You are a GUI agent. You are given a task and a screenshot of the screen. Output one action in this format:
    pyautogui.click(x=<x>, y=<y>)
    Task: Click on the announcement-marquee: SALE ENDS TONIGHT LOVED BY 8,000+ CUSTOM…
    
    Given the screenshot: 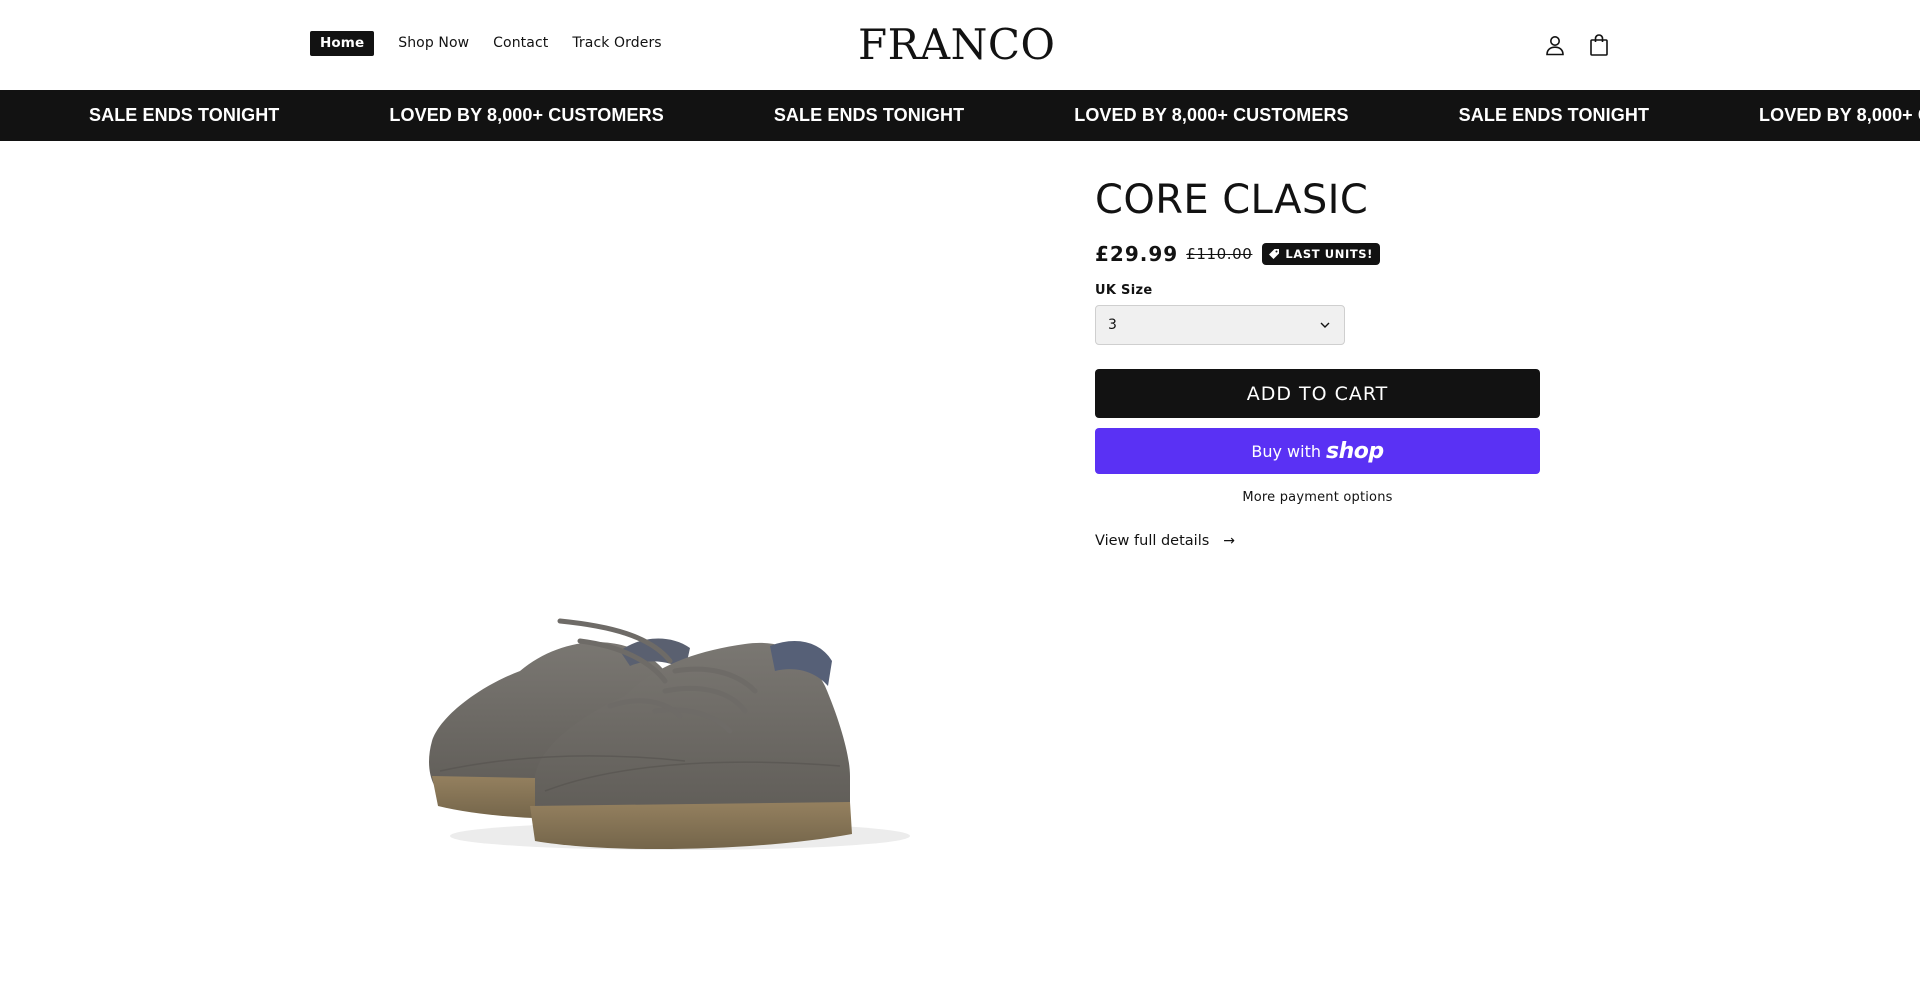 What is the action you would take?
    pyautogui.click(x=960, y=115)
    